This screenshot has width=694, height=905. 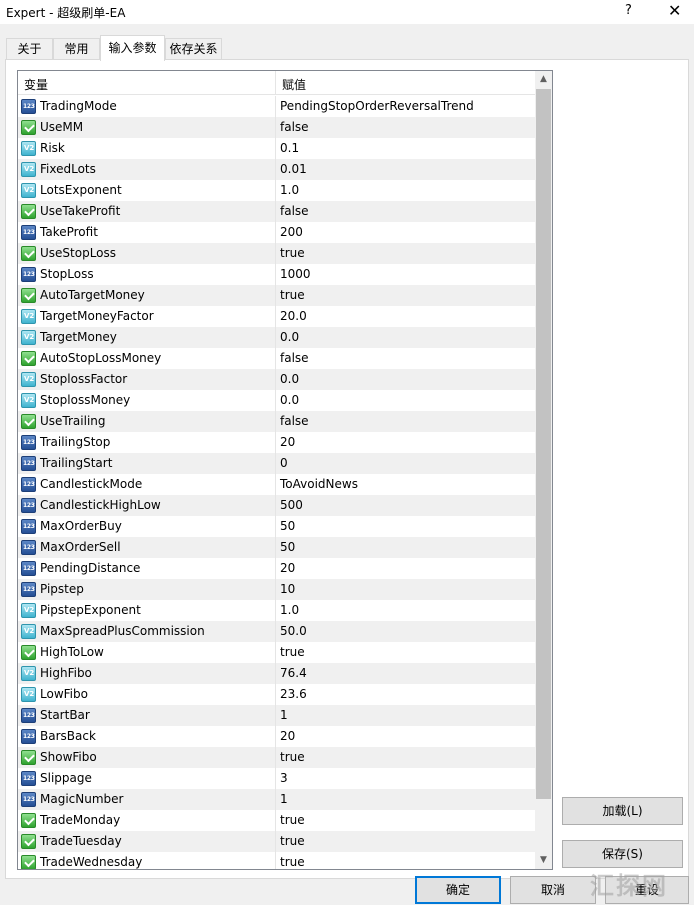 What do you see at coordinates (276, 169) in the screenshot?
I see `parameter-row: FixedLots 0.01` at bounding box center [276, 169].